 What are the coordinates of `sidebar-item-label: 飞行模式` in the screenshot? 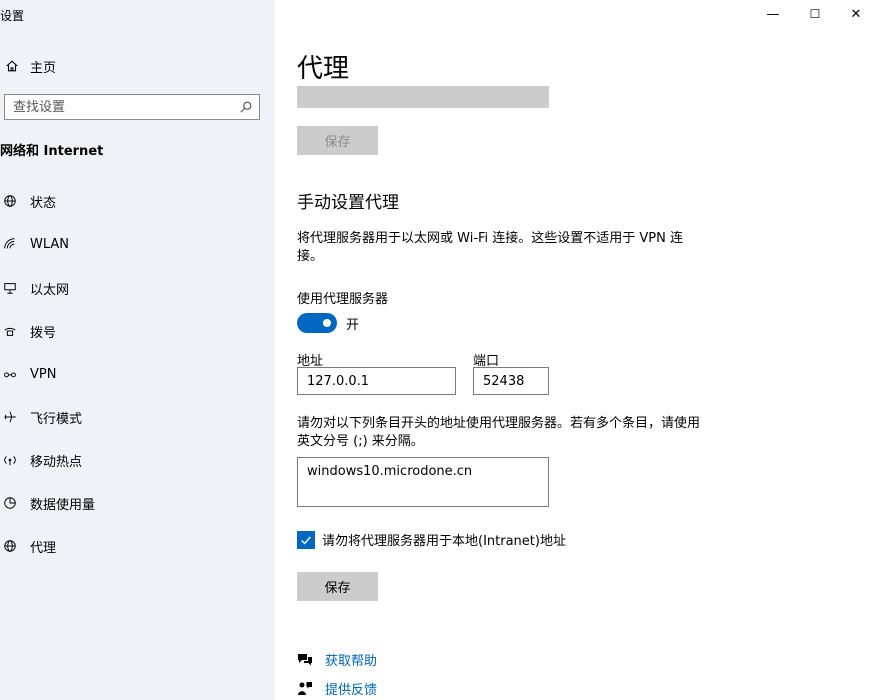 It's located at (56, 419).